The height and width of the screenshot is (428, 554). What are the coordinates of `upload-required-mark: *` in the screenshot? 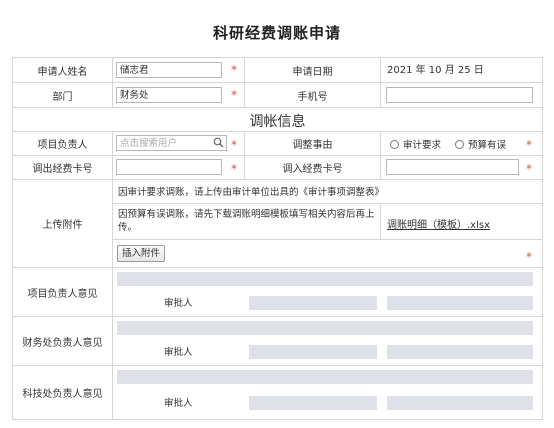 It's located at (529, 257).